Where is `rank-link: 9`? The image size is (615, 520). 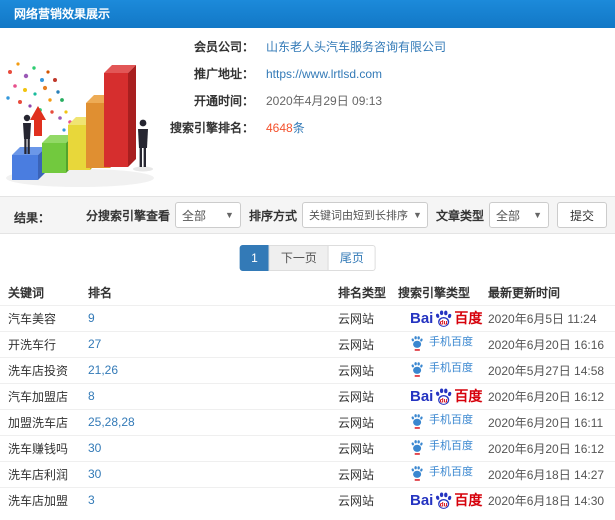 rank-link: 9 is located at coordinates (91, 318).